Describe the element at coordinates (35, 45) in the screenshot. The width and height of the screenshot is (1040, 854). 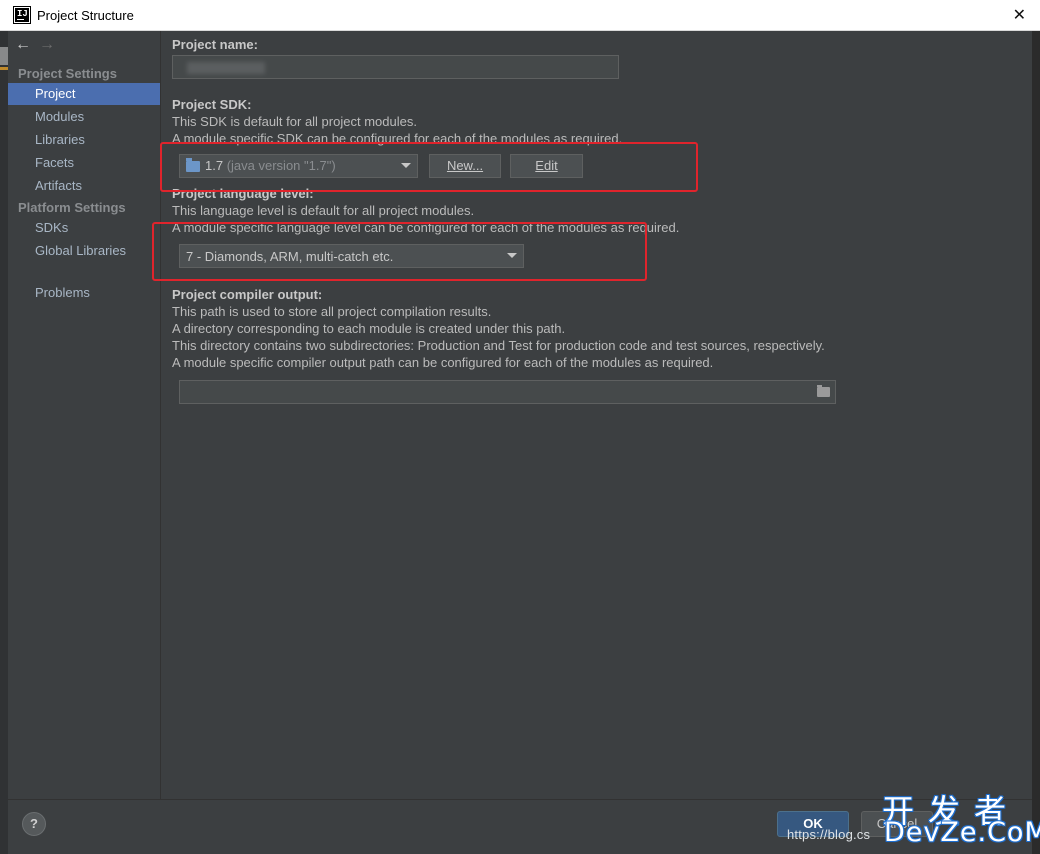
I see `nav-arrows: ← →` at that location.